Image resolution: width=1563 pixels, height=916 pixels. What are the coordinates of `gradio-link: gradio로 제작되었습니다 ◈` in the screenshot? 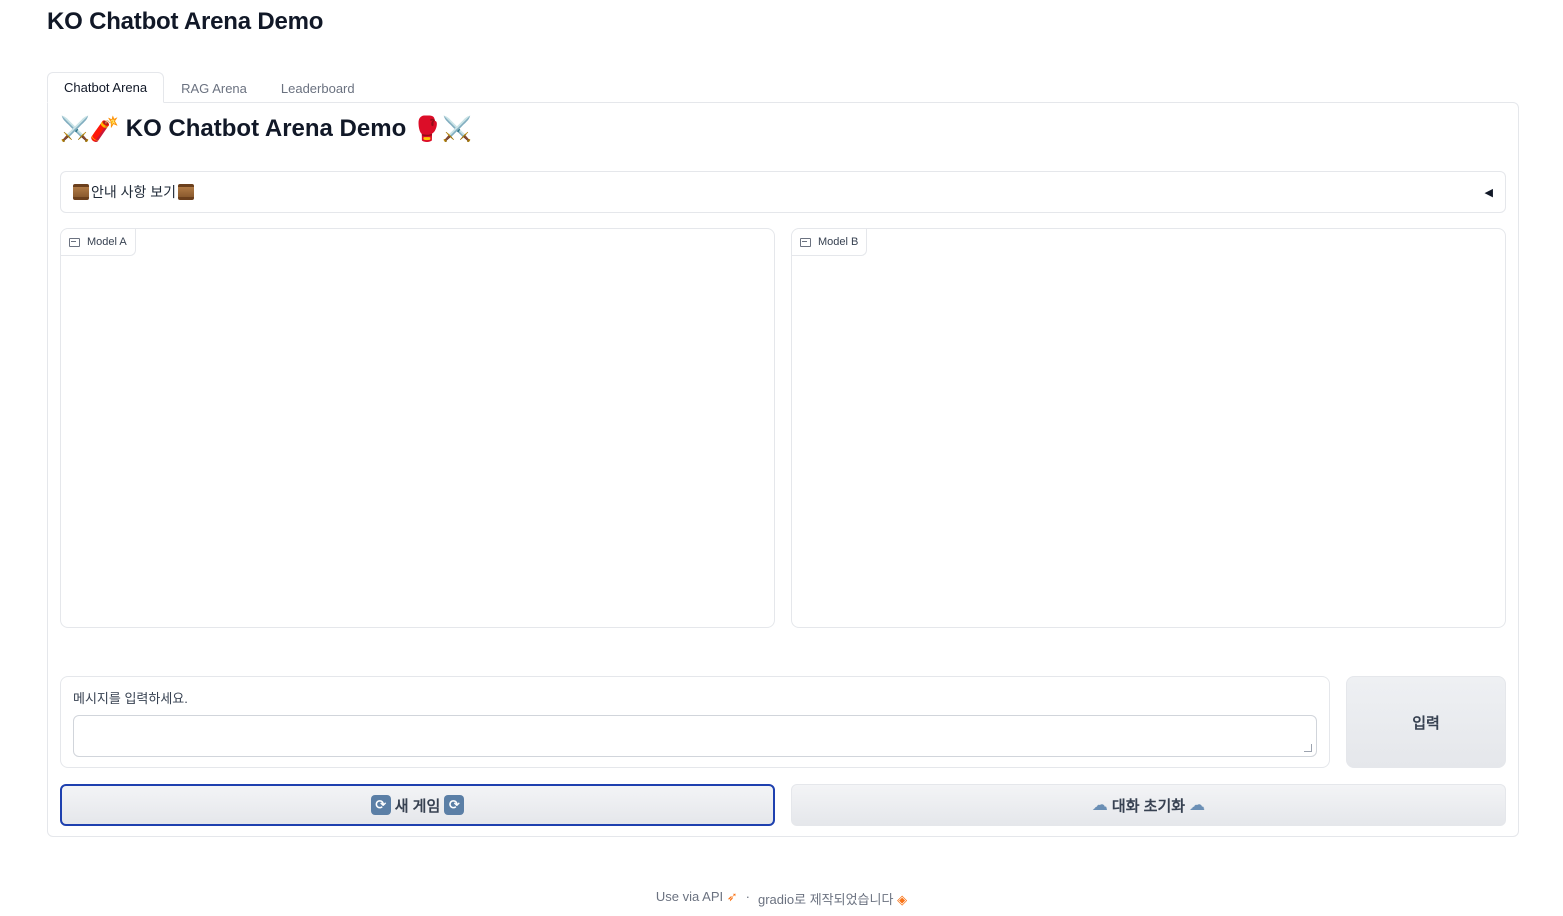 It's located at (832, 898).